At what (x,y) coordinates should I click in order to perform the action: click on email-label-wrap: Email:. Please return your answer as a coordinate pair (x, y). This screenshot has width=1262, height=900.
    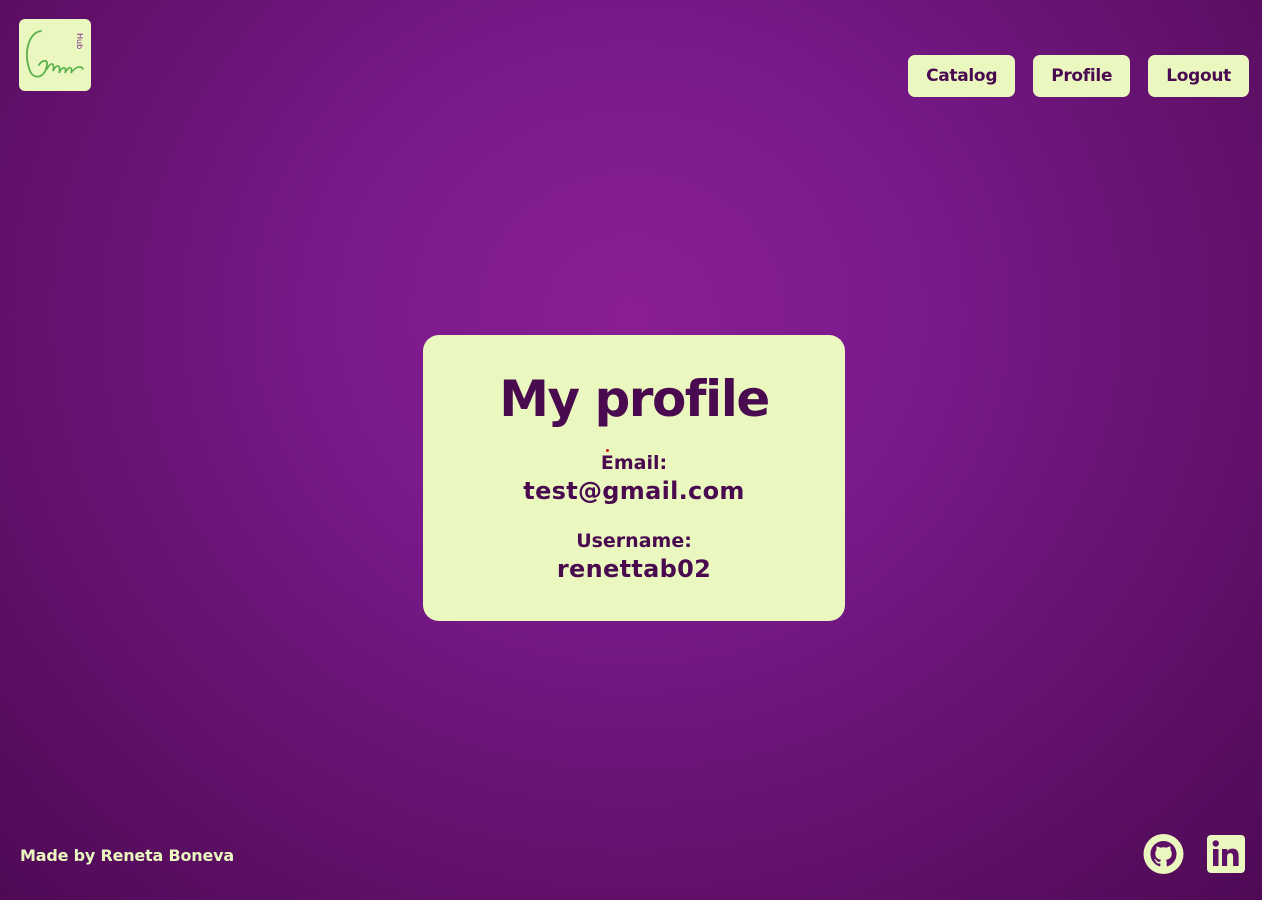
    Looking at the image, I should click on (634, 462).